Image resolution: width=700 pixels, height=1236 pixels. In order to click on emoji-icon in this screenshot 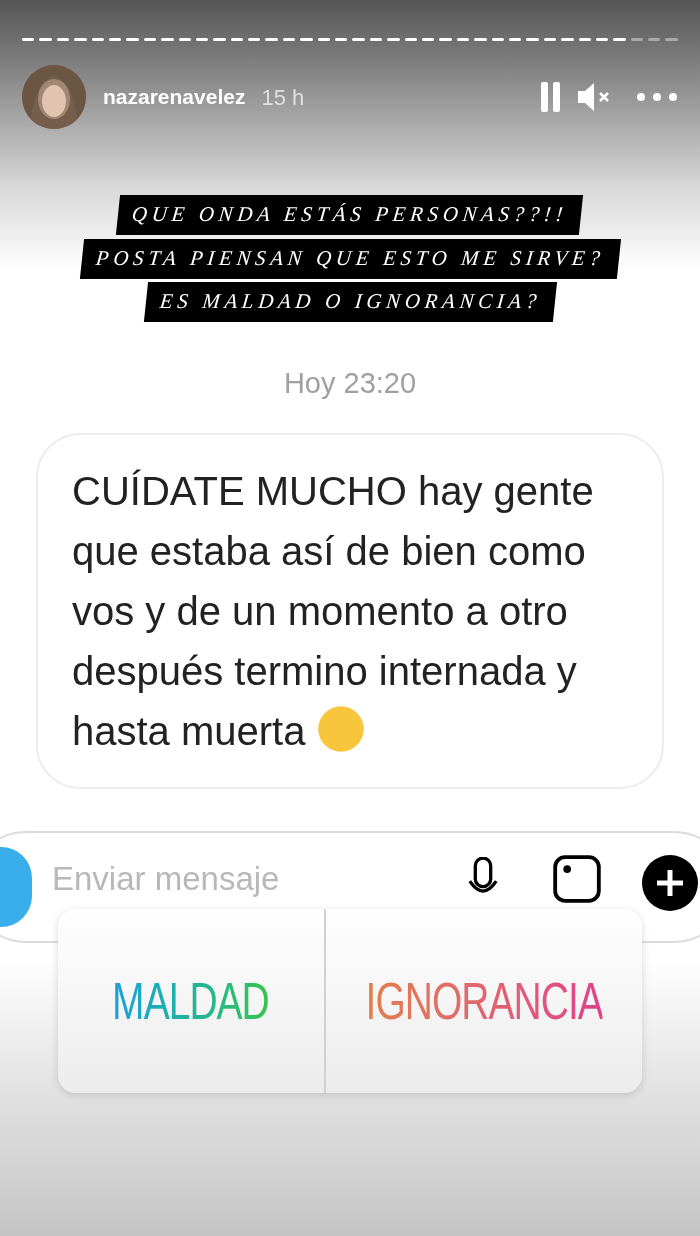, I will do `click(341, 729)`.